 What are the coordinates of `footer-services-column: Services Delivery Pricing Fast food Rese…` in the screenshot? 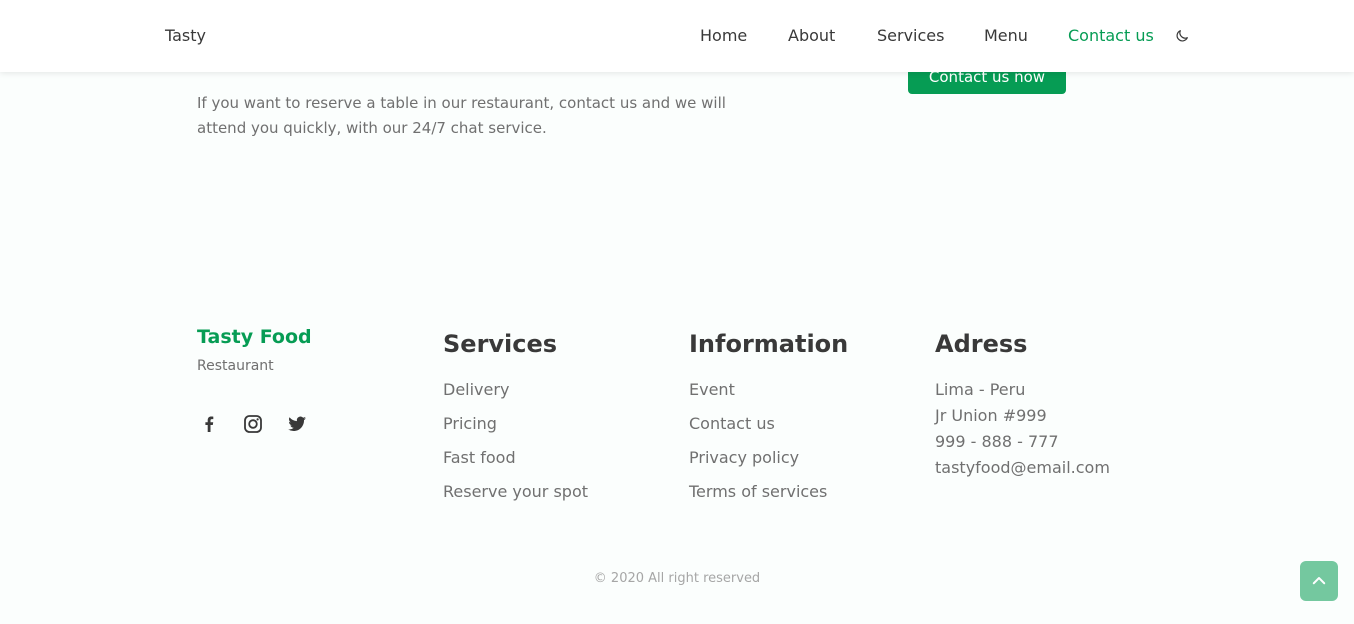 It's located at (515, 413).